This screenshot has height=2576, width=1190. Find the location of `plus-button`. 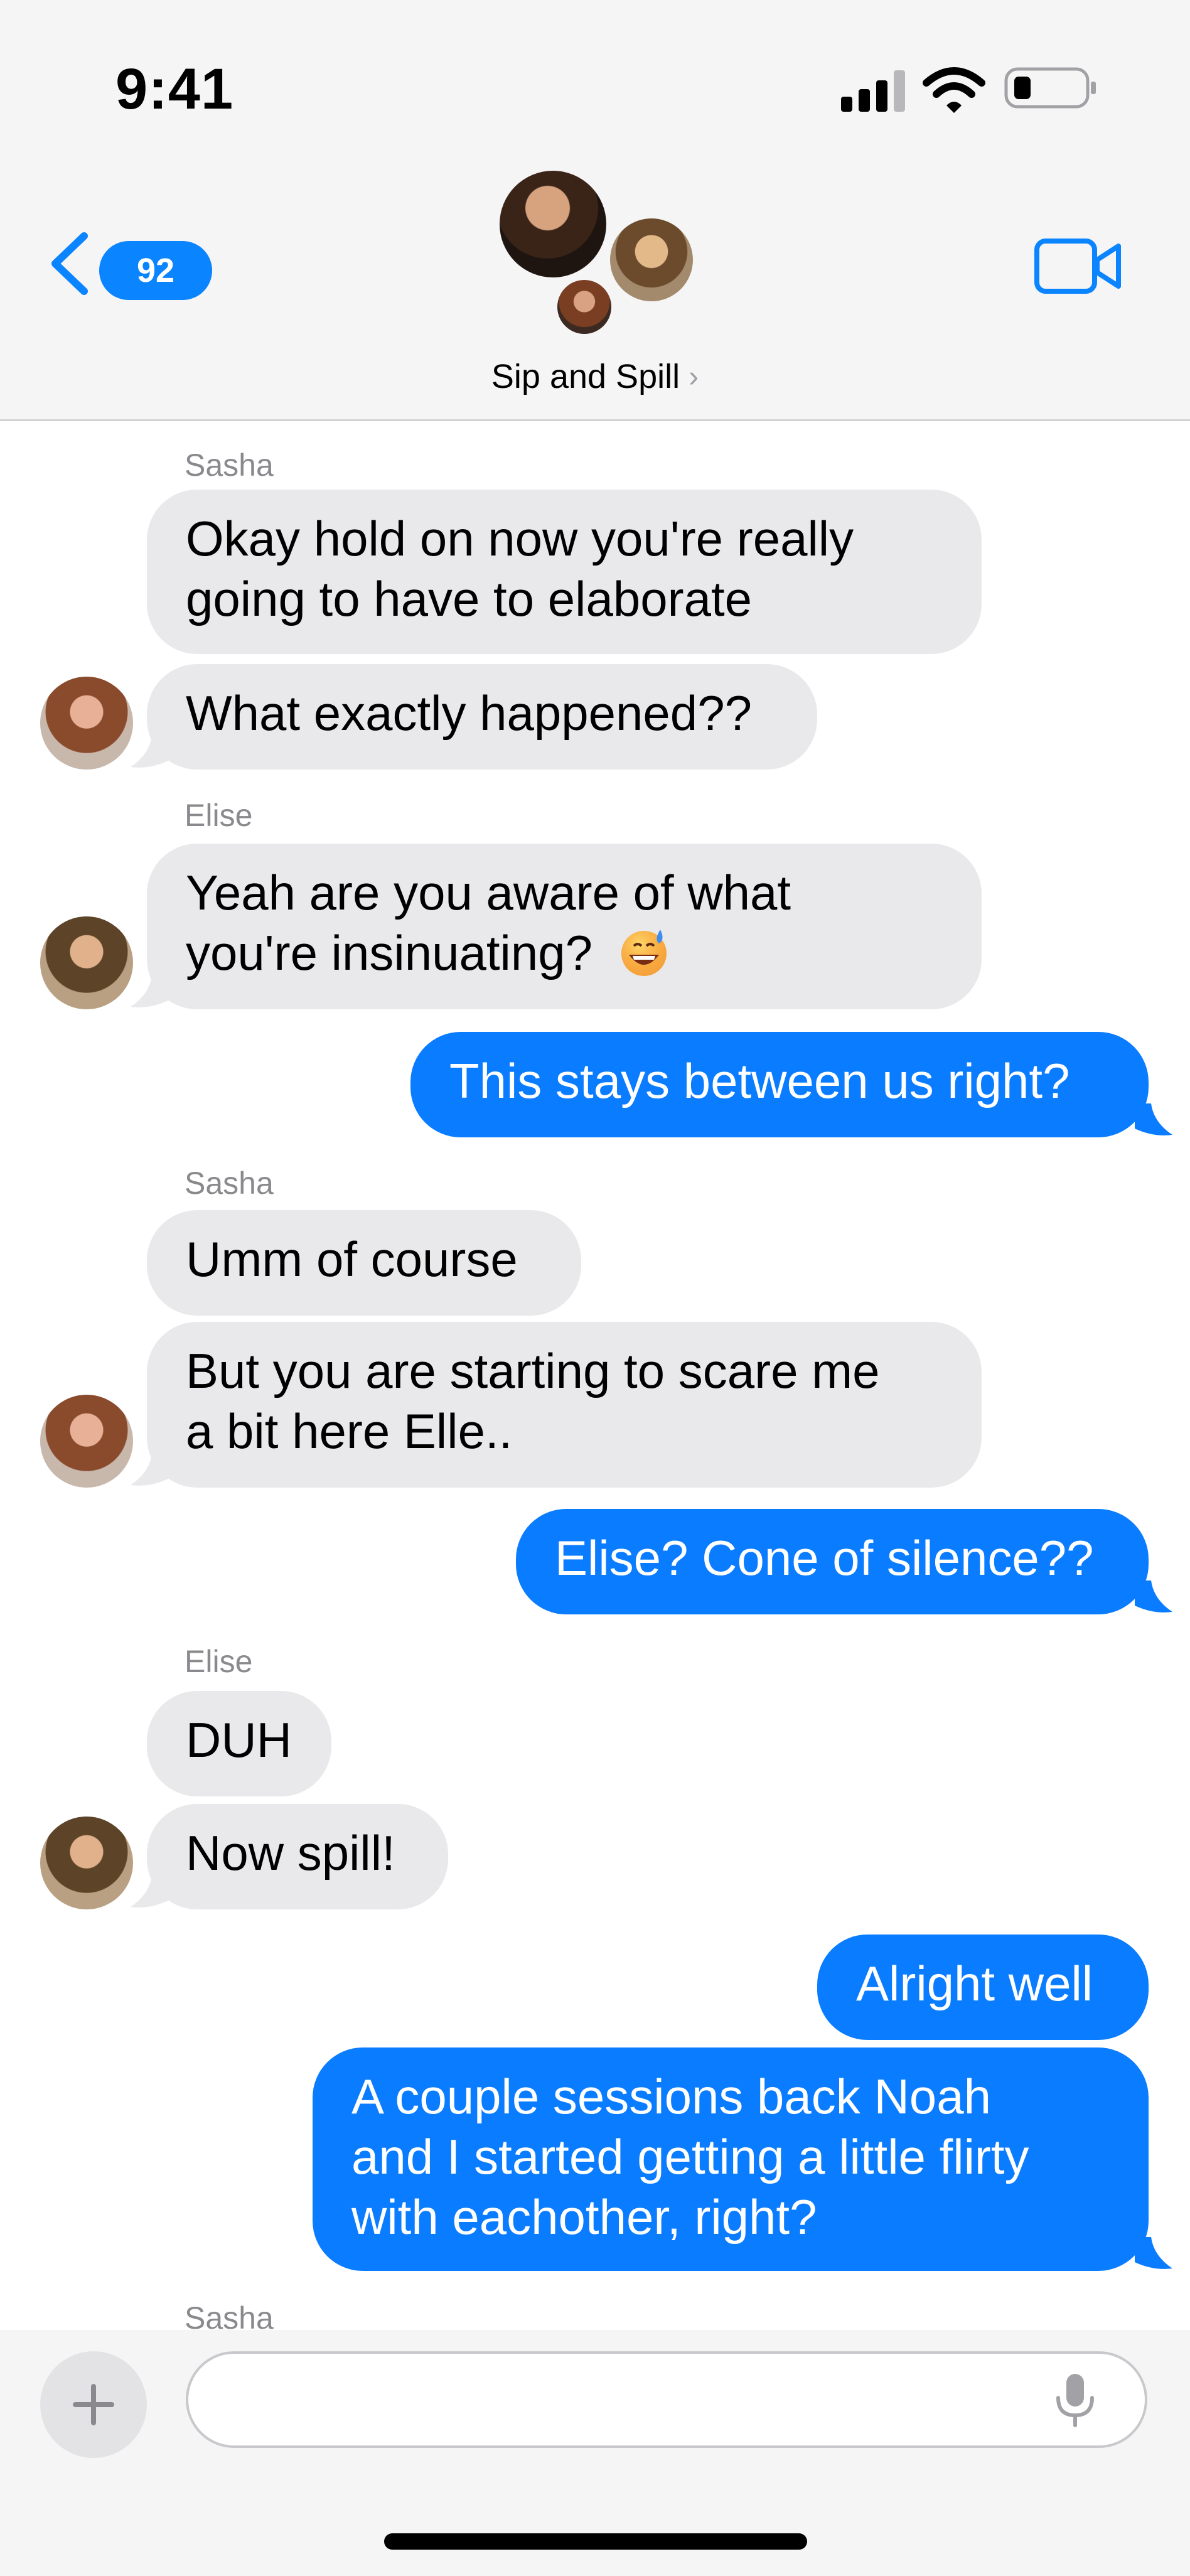

plus-button is located at coordinates (93, 2404).